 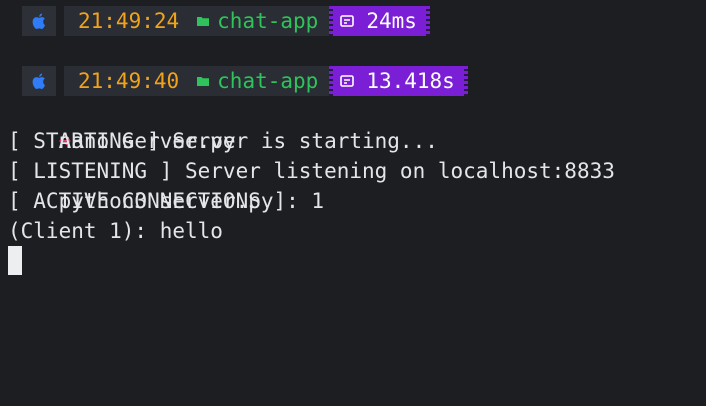 What do you see at coordinates (129, 21) in the screenshot?
I see `prompt-time: 21:49:24` at bounding box center [129, 21].